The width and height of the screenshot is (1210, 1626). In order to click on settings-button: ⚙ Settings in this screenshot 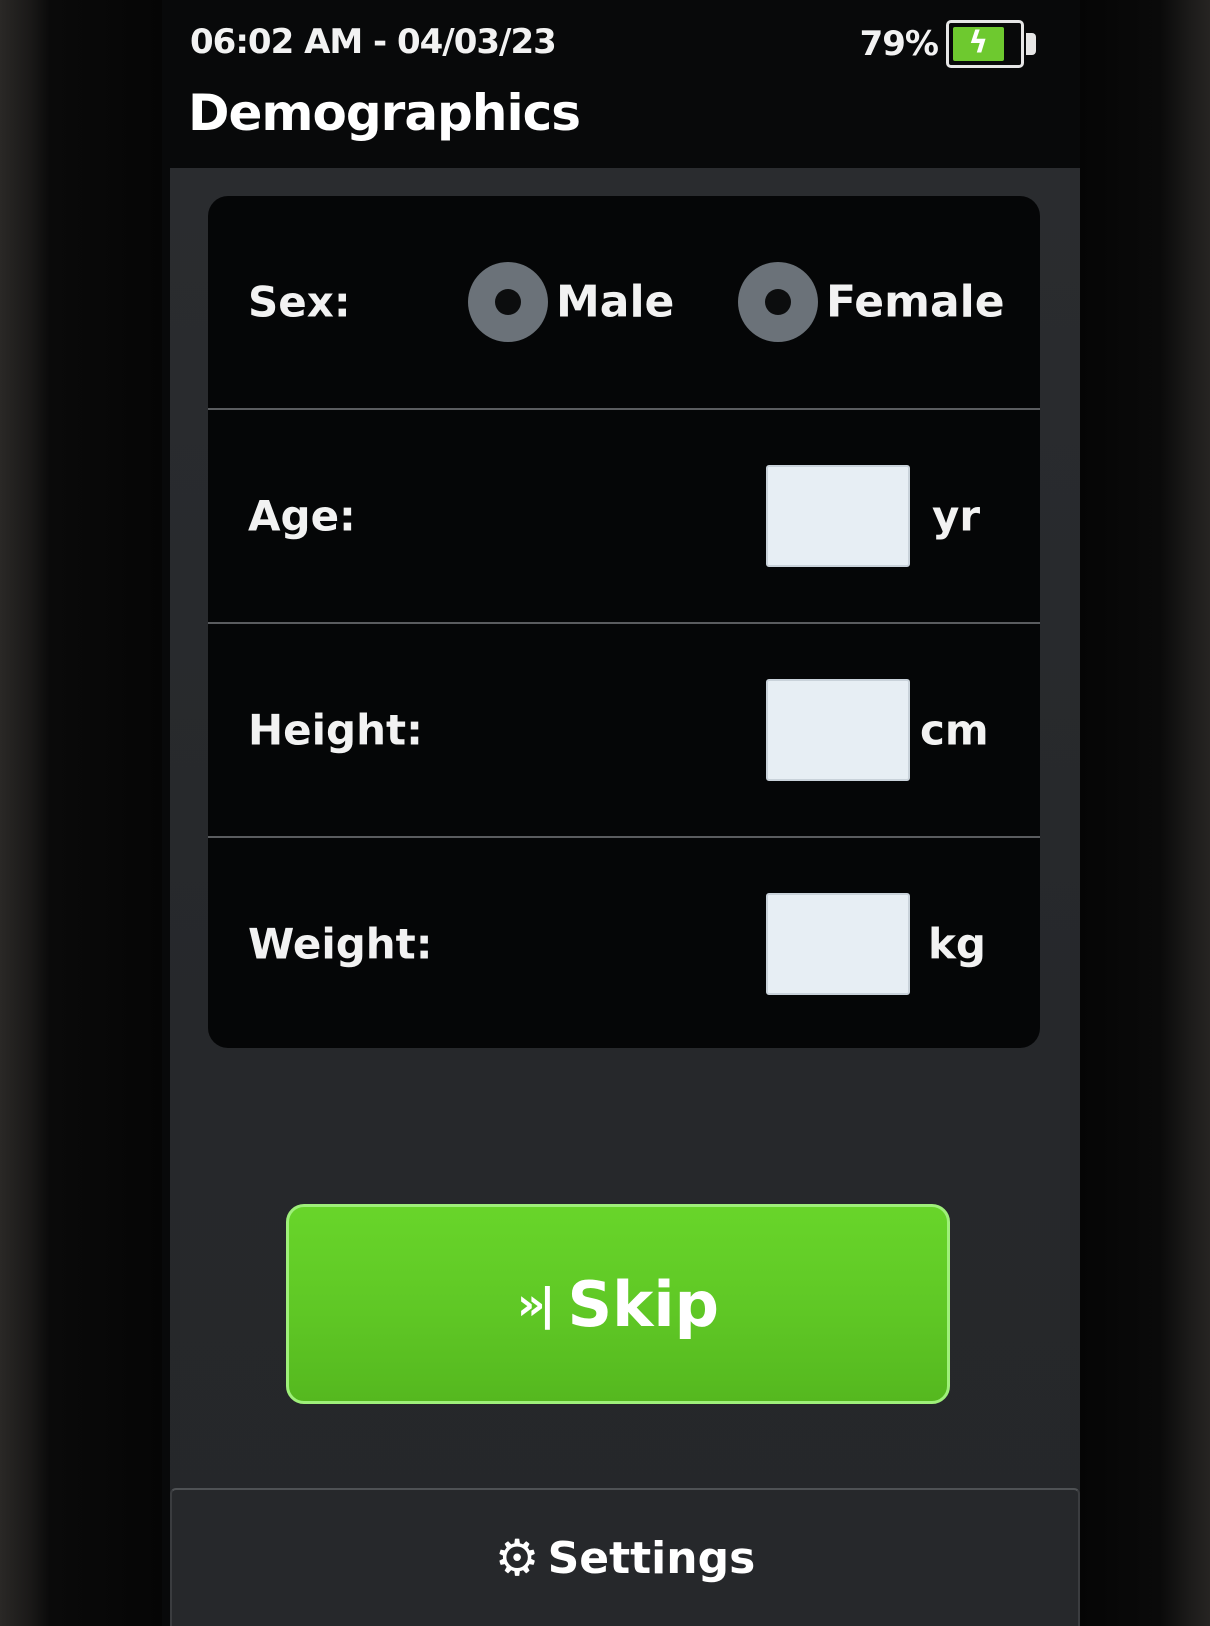, I will do `click(625, 1557)`.